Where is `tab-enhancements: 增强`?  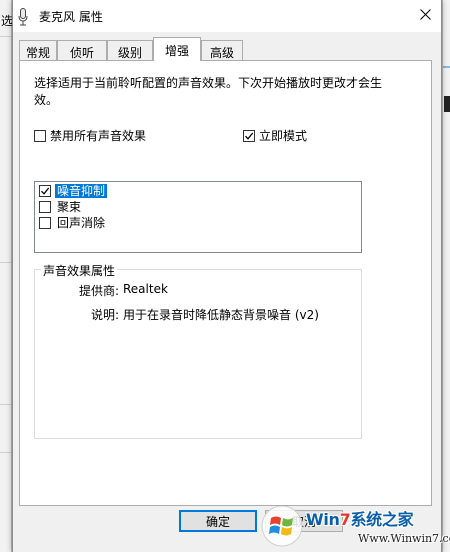 tab-enhancements: 增强 is located at coordinates (177, 49).